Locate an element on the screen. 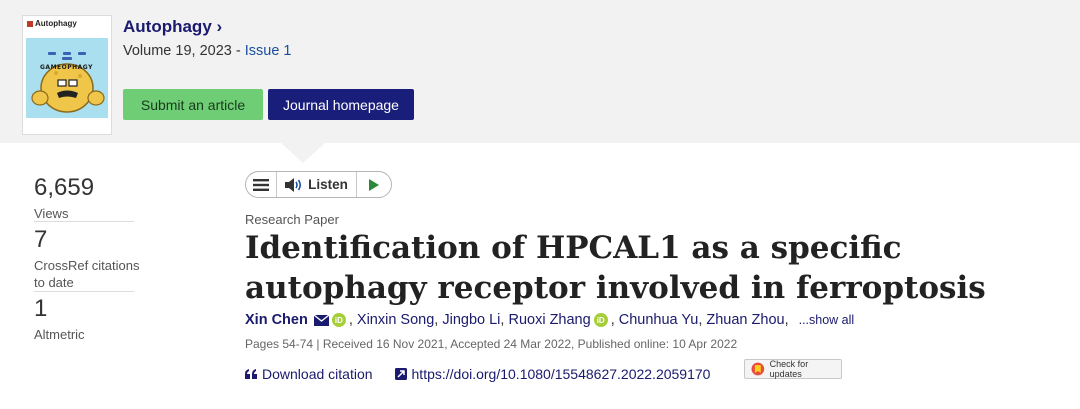 The width and height of the screenshot is (1080, 409). crossref-count: 7 is located at coordinates (41, 239).